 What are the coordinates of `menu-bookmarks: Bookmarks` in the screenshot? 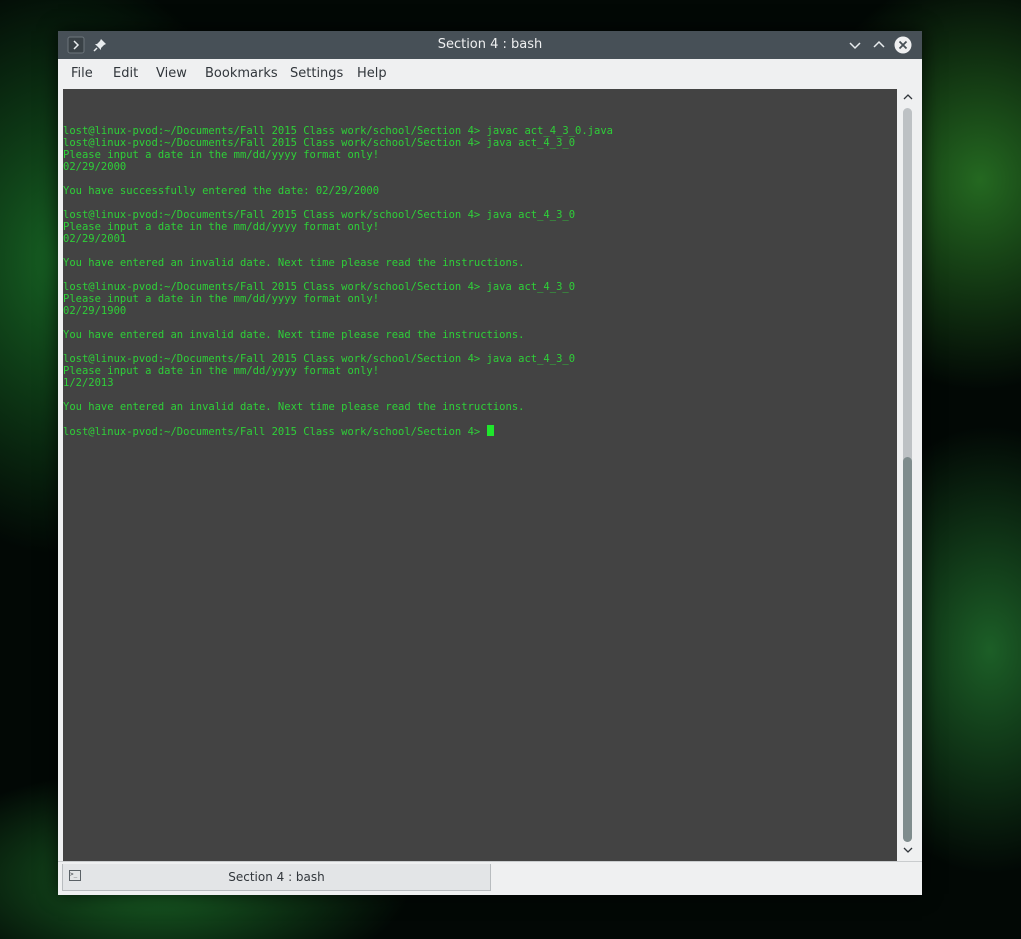 It's located at (241, 74).